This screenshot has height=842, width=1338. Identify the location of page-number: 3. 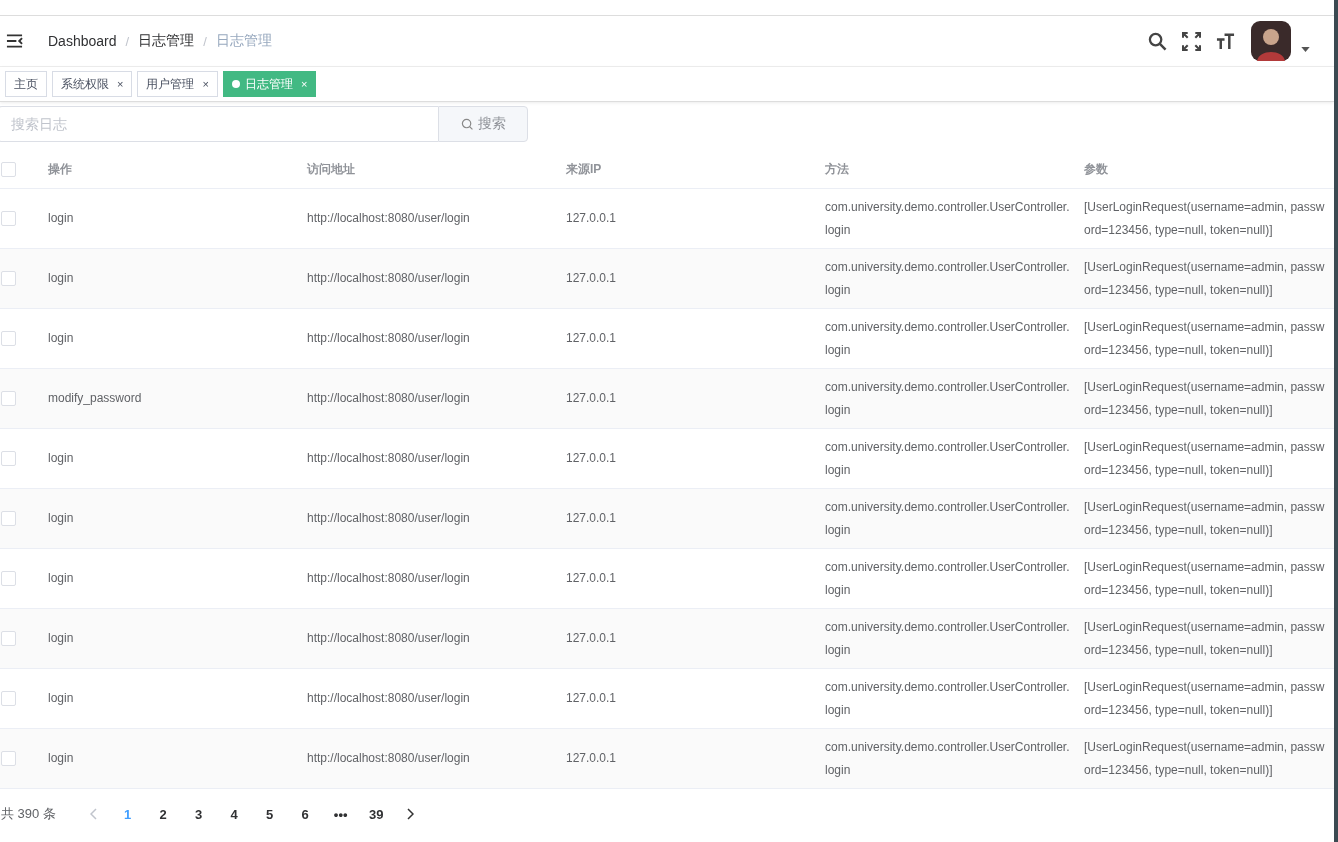
(198, 814).